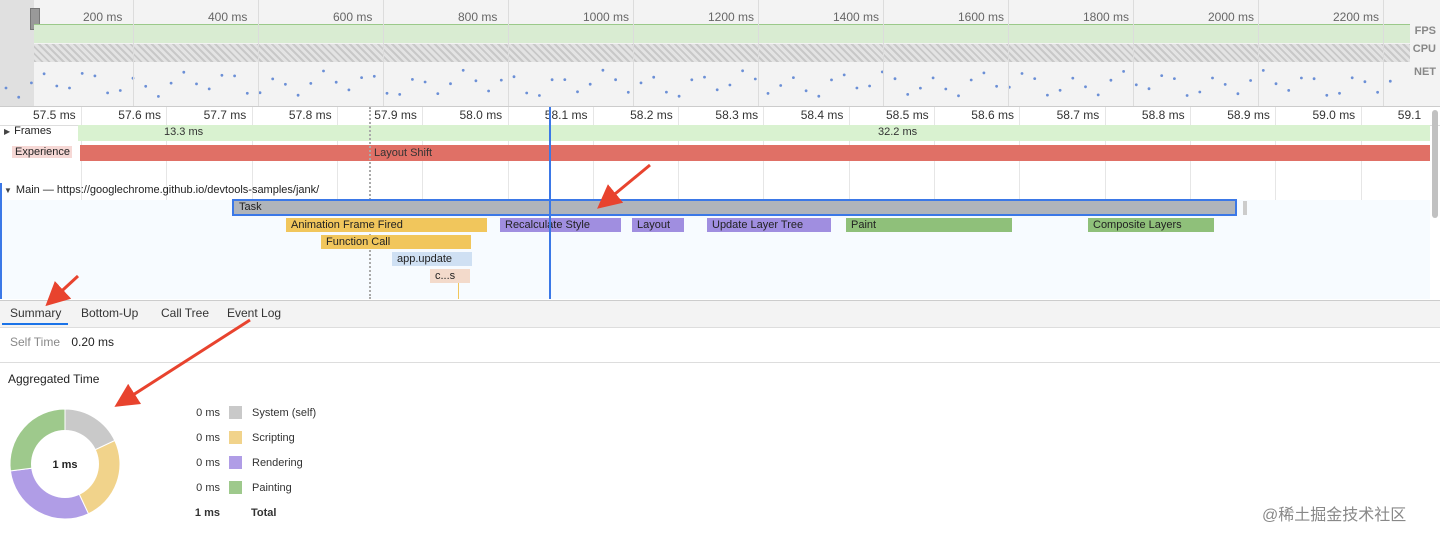 The height and width of the screenshot is (539, 1440). I want to click on arrow-to-task, so click(624, 186).